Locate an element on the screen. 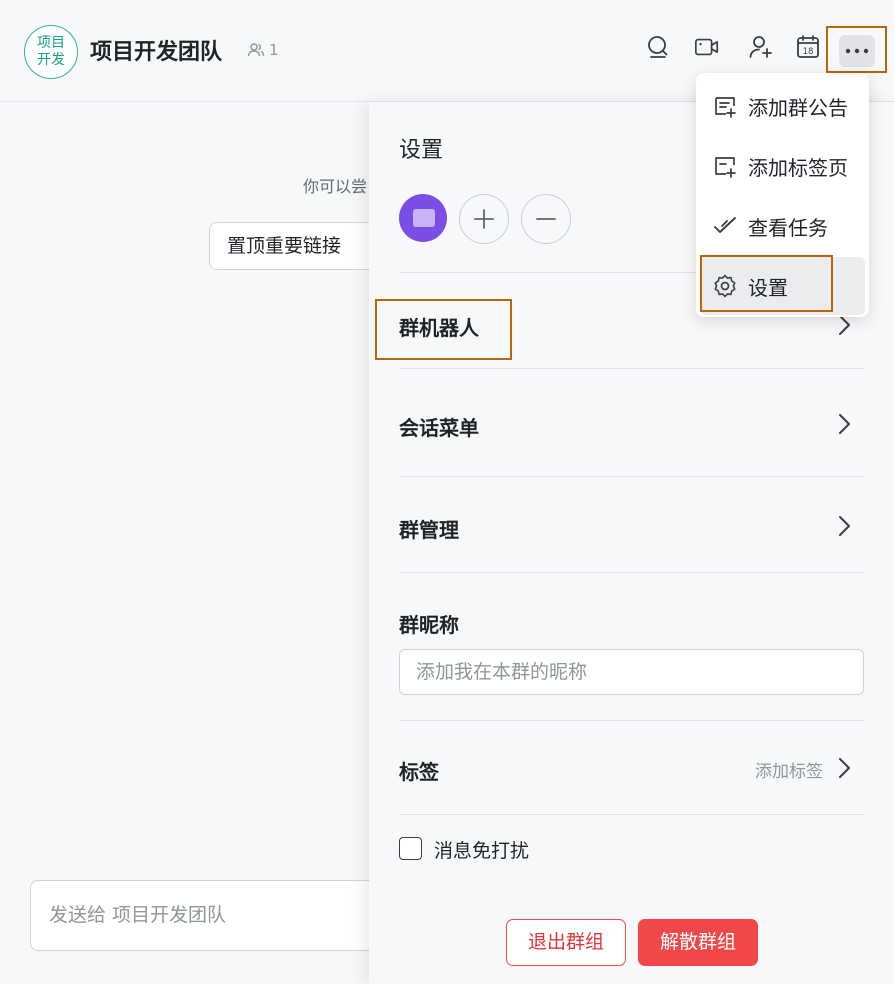 Image resolution: width=894 pixels, height=984 pixels. menu-item-settings: 设置 is located at coordinates (782, 286).